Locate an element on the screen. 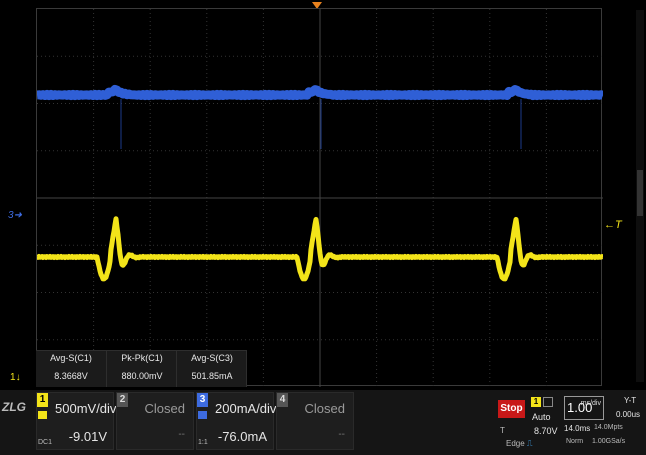 This screenshot has height=455, width=646. horizontal-position: 0.00us is located at coordinates (628, 414).